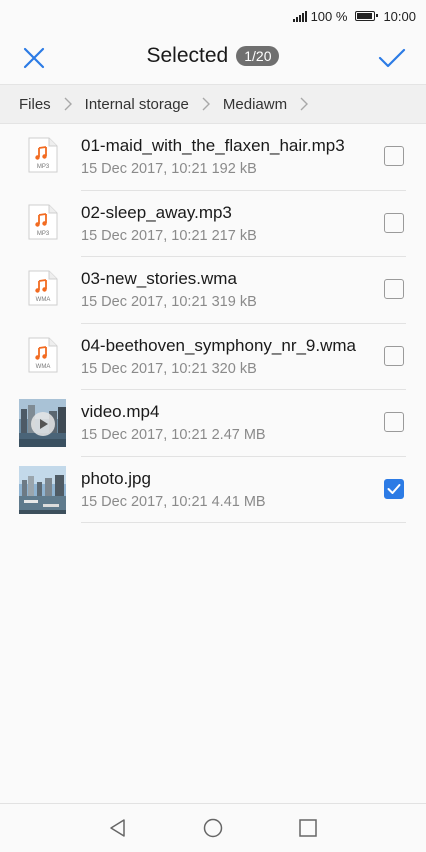 This screenshot has width=426, height=852. I want to click on back-triangle-icon, so click(117, 828).